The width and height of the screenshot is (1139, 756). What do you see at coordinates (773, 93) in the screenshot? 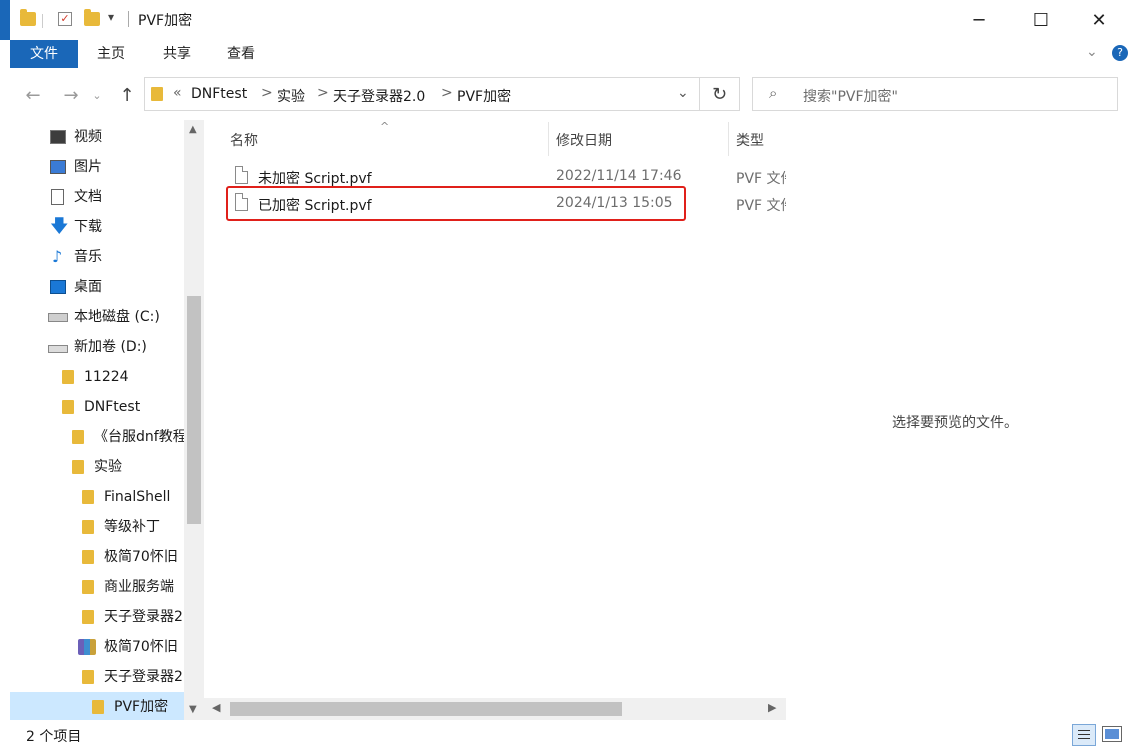
I see `search-icon: ⌕` at bounding box center [773, 93].